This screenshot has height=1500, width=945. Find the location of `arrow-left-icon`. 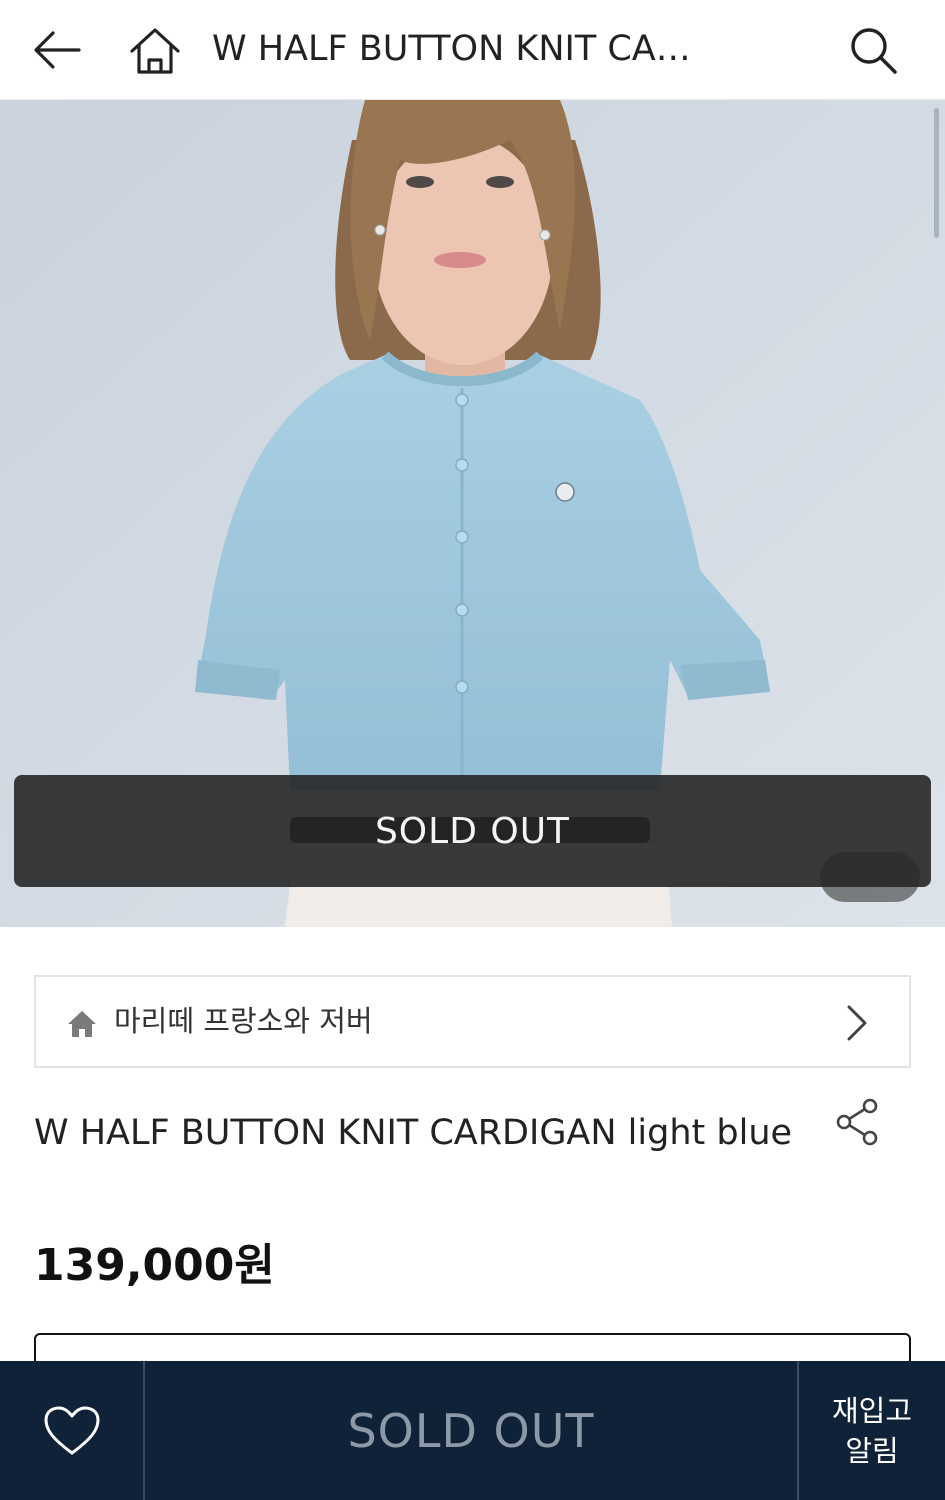

arrow-left-icon is located at coordinates (57, 50).